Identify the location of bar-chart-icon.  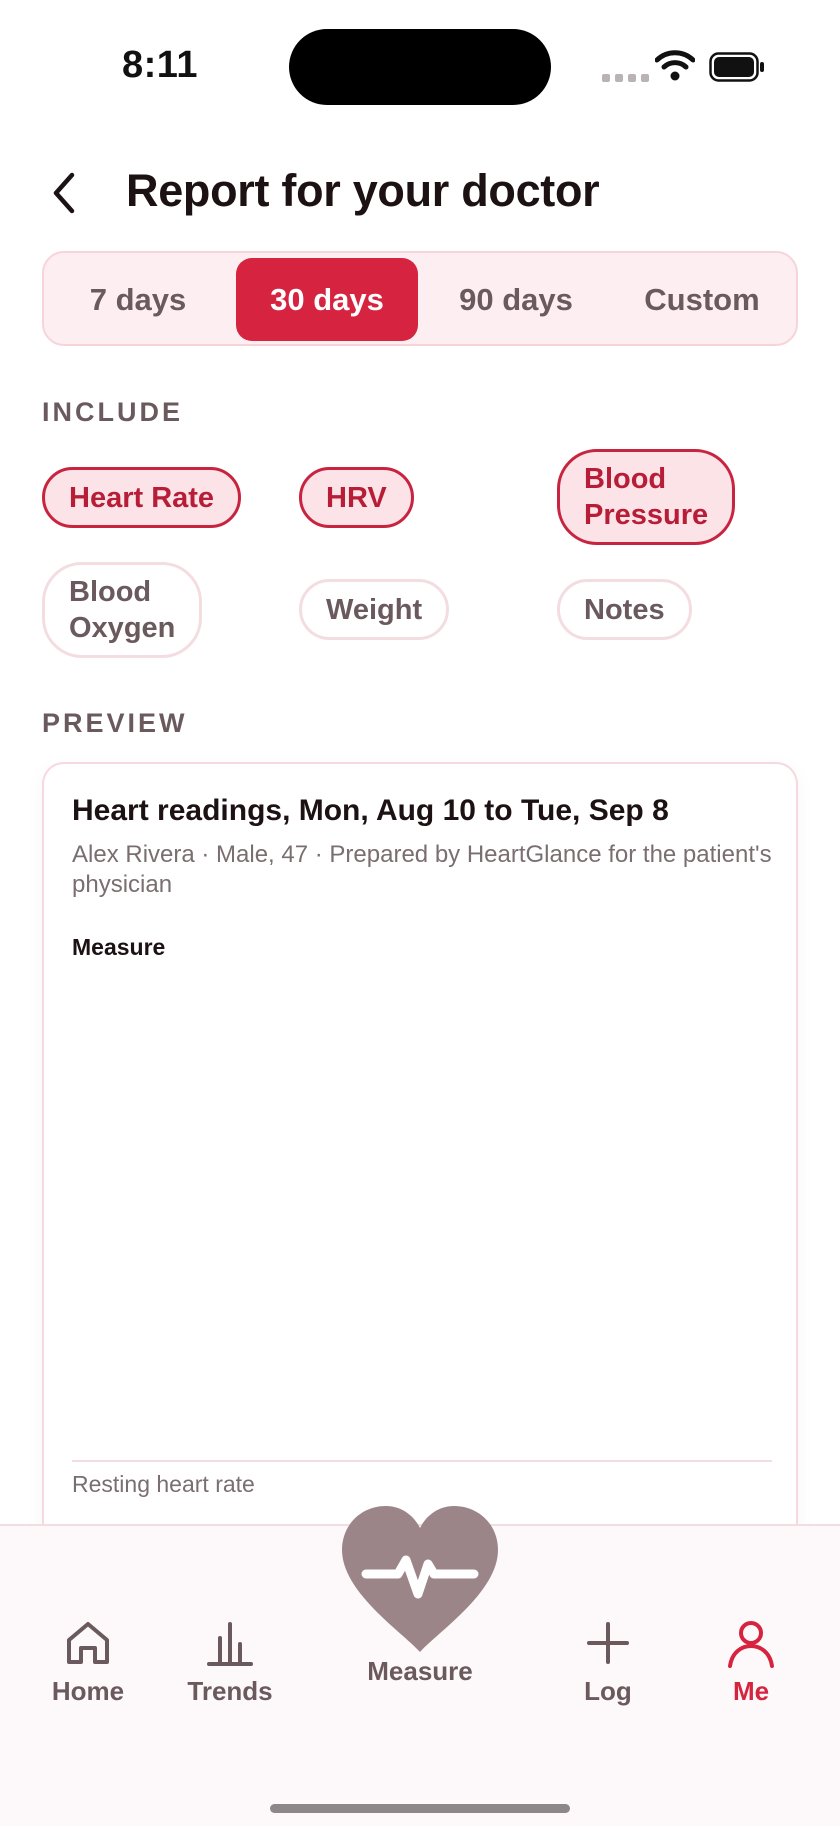
(230, 1644).